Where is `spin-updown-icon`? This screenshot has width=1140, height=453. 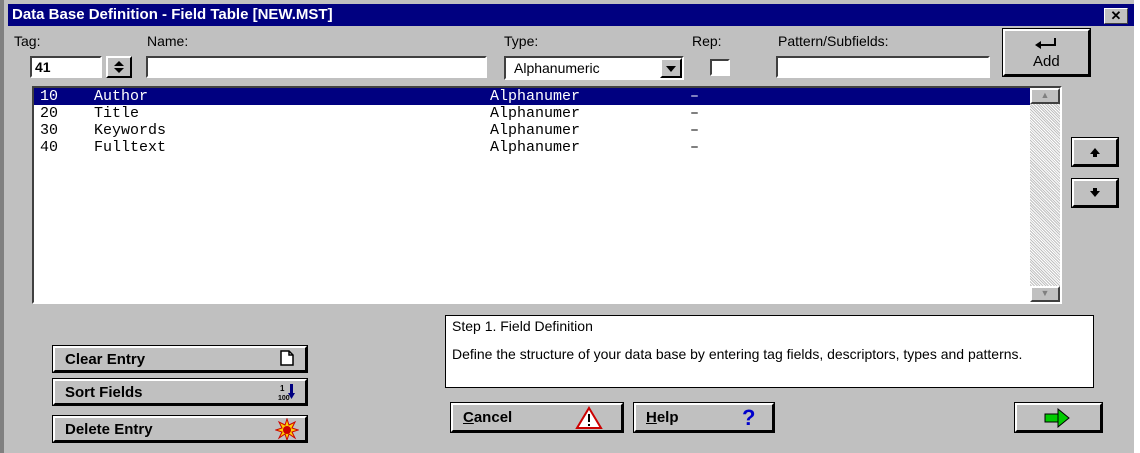 spin-updown-icon is located at coordinates (119, 67).